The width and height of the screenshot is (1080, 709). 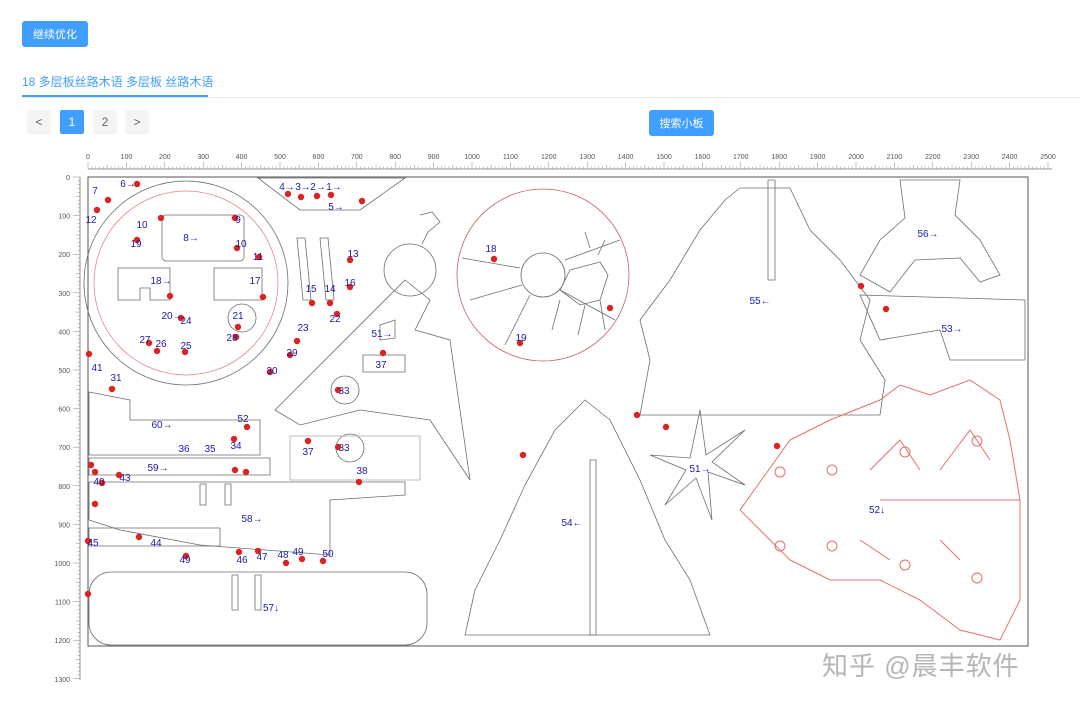 I want to click on part-label: 6→, so click(x=128, y=184).